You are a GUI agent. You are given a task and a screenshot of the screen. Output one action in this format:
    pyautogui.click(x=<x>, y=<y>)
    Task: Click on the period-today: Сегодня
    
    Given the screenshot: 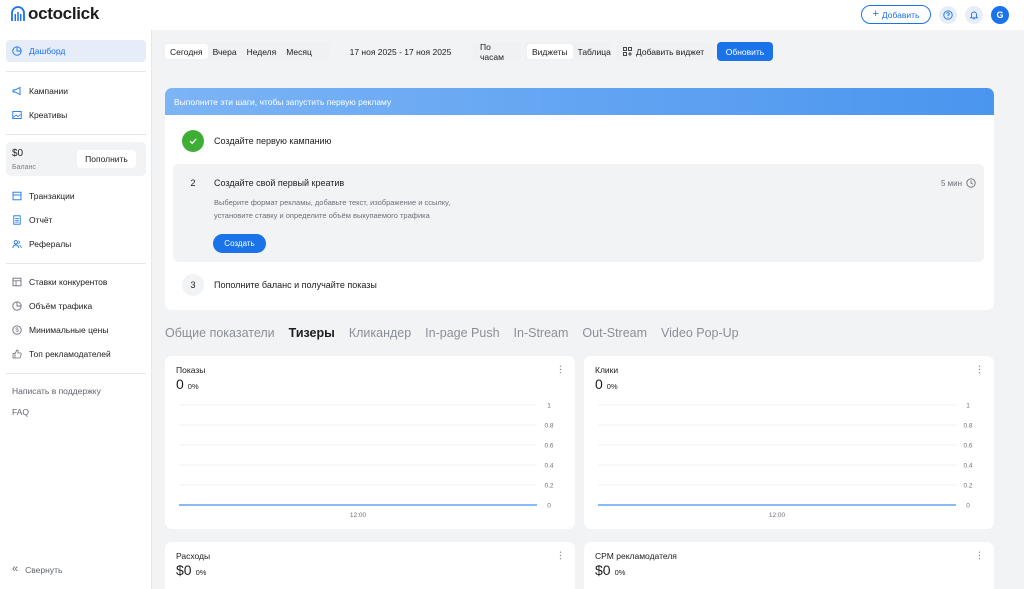 What is the action you would take?
    pyautogui.click(x=186, y=51)
    